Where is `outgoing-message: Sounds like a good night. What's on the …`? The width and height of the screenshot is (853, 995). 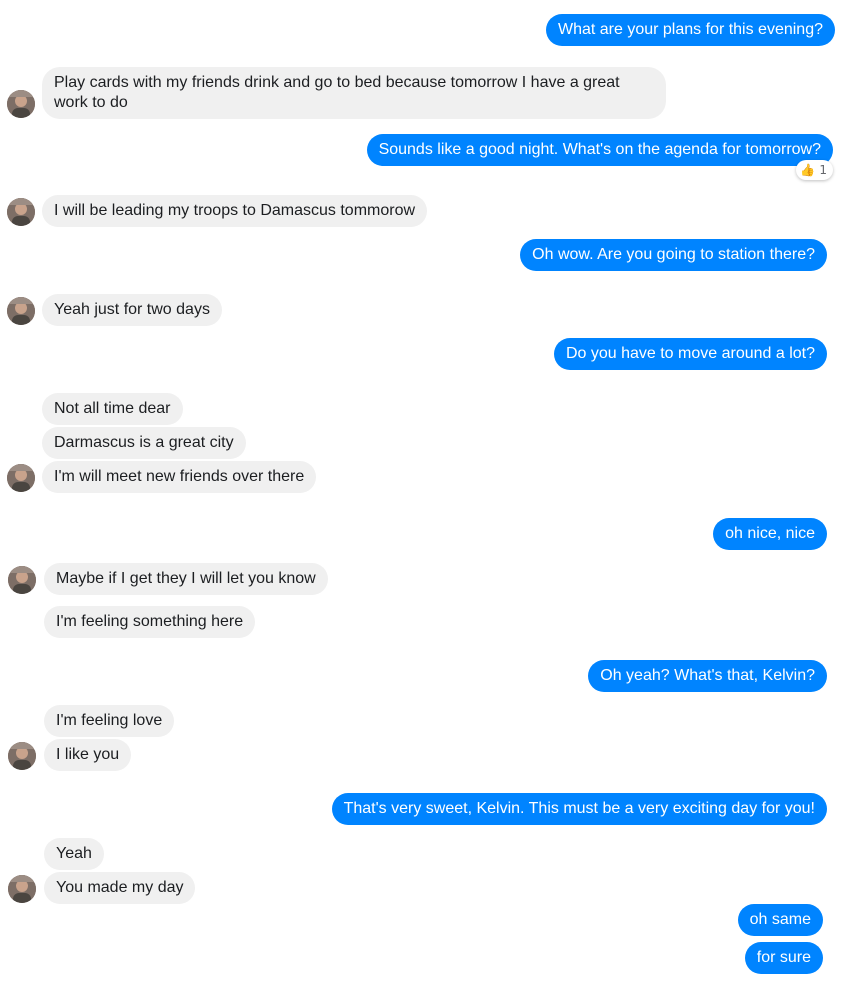 outgoing-message: Sounds like a good night. What's on the … is located at coordinates (599, 150).